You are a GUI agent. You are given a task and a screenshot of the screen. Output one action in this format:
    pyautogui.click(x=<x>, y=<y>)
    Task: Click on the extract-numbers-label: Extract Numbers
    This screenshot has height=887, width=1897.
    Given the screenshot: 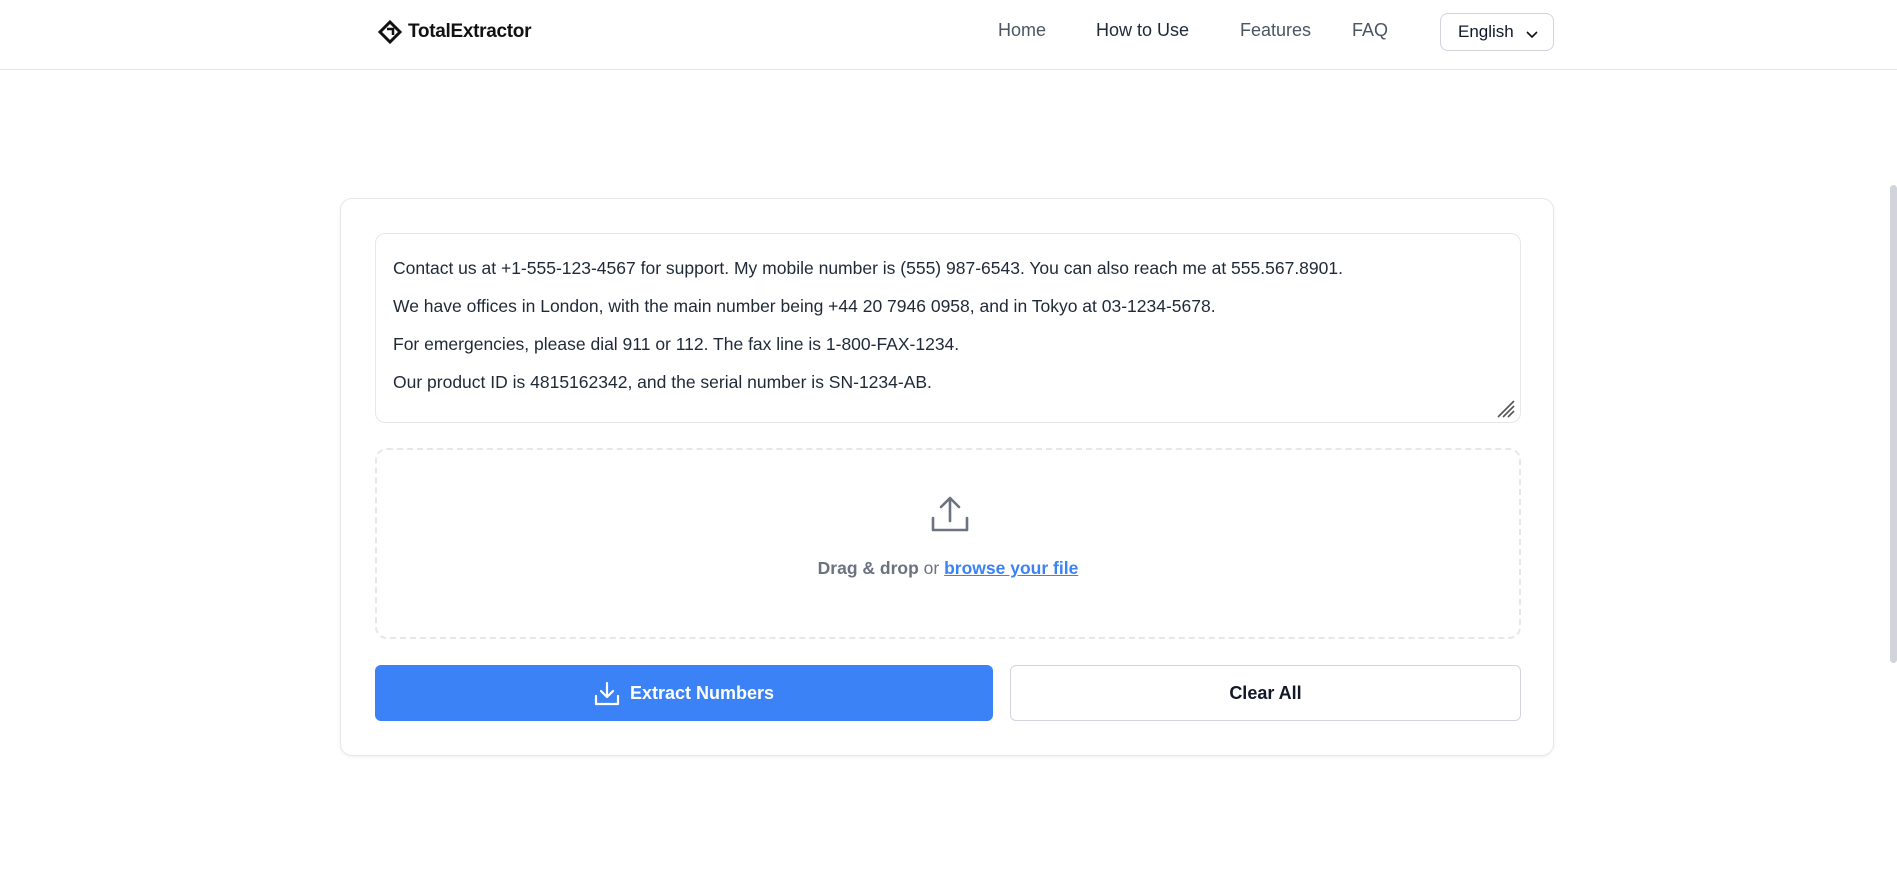 What is the action you would take?
    pyautogui.click(x=702, y=692)
    